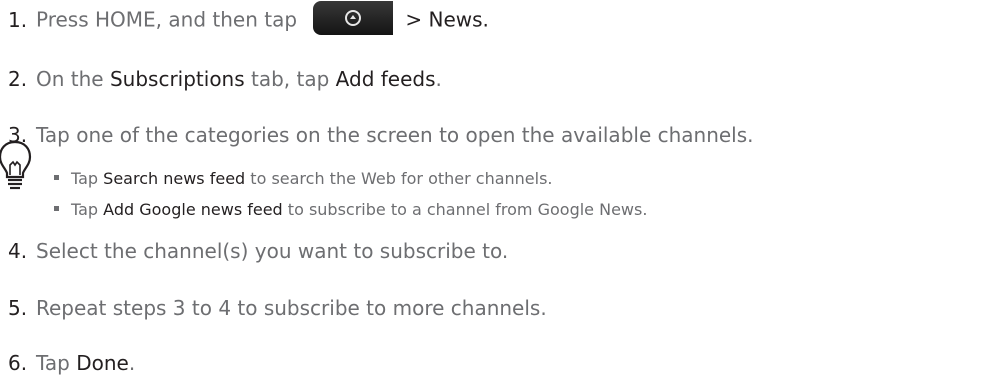 The image size is (982, 387). Describe the element at coordinates (16, 165) in the screenshot. I see `lightbulb-icon` at that location.